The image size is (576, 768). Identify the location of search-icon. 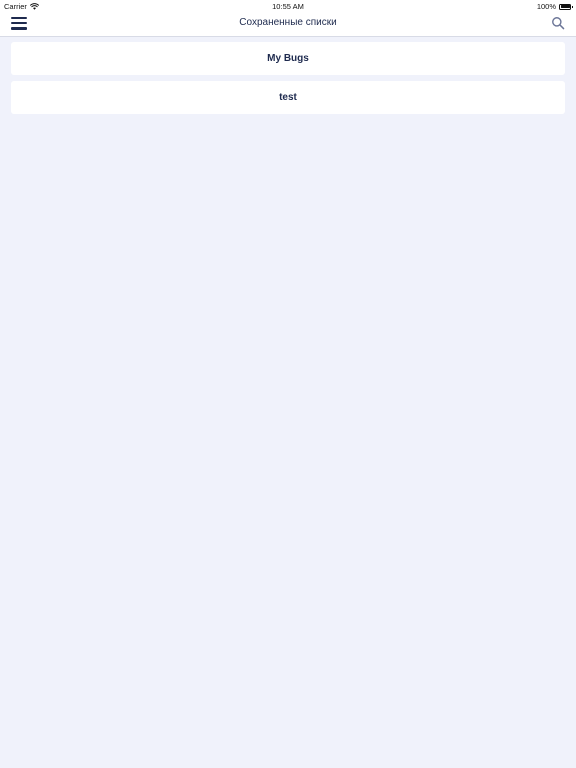
(558, 23).